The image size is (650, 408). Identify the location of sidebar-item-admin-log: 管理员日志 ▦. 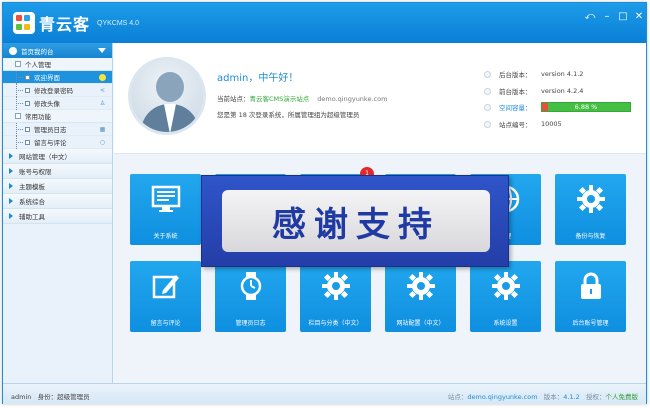
(57, 129).